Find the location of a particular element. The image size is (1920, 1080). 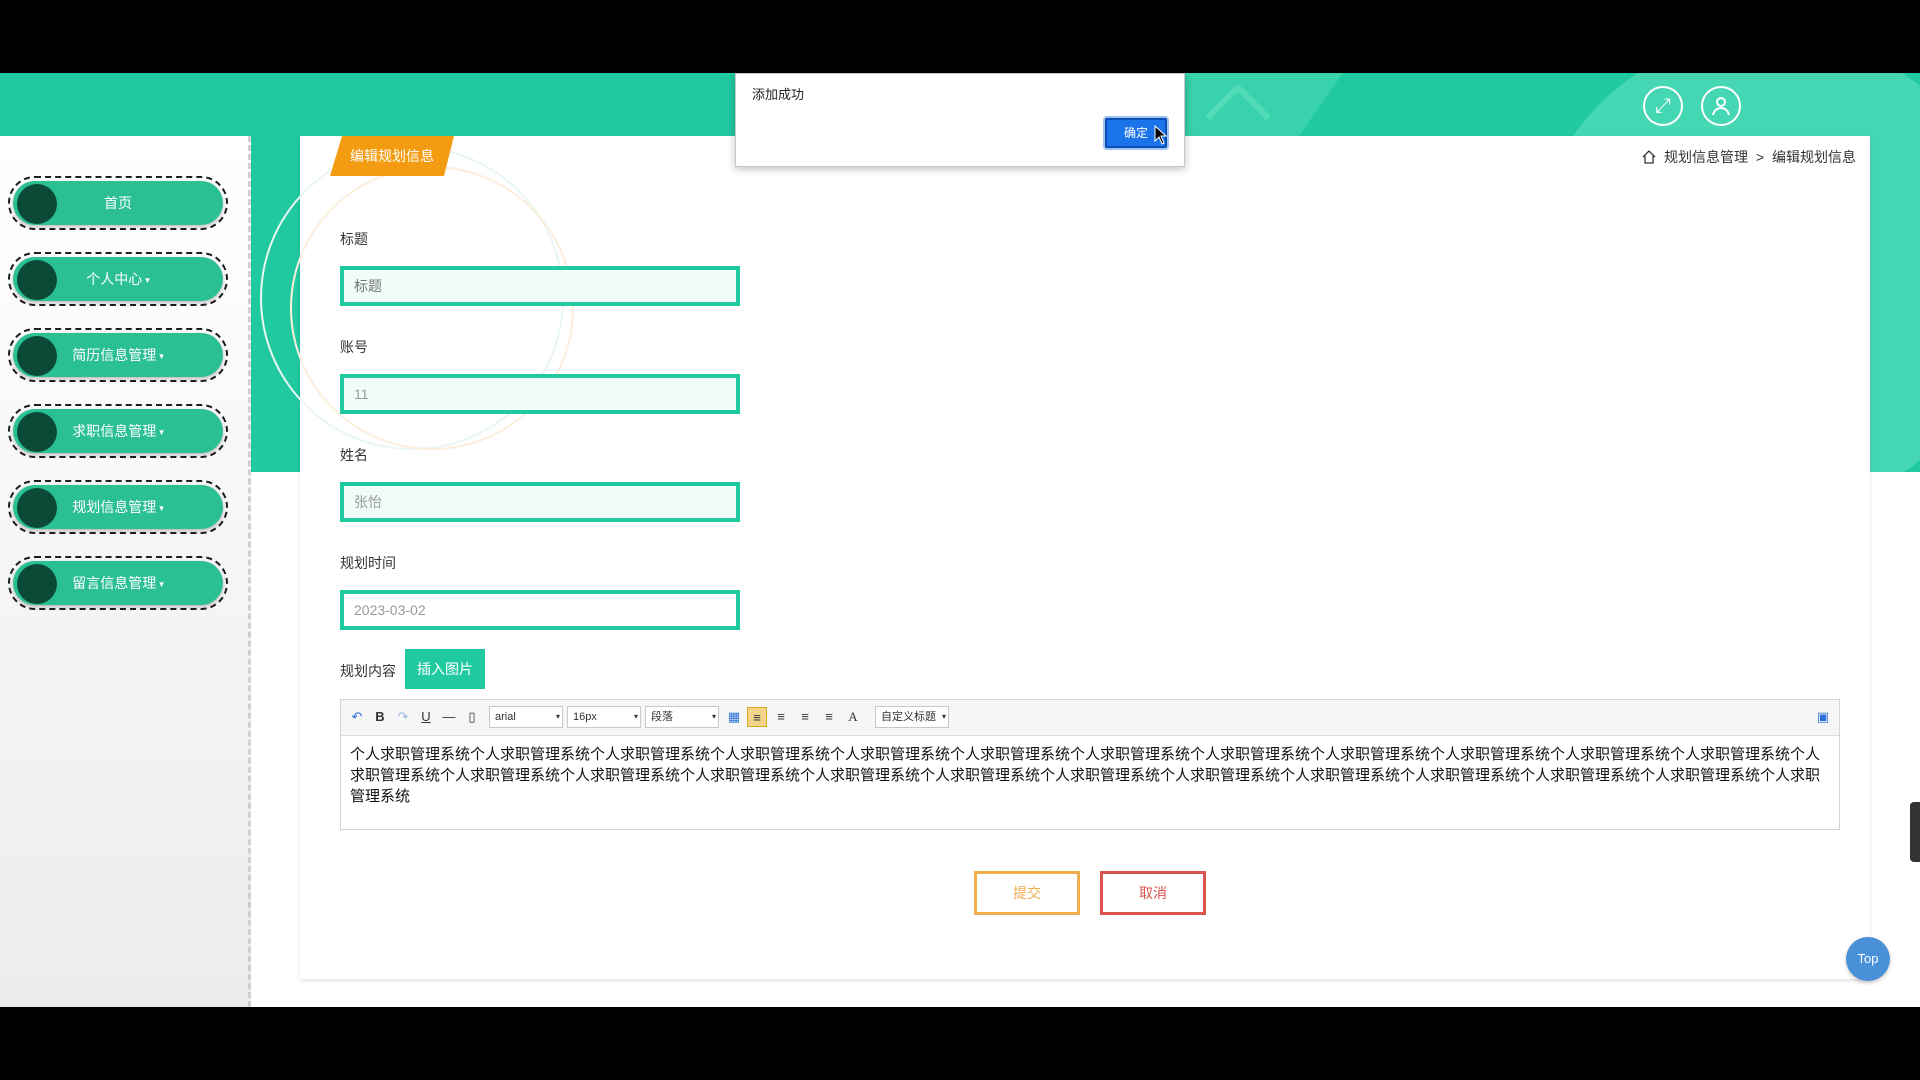

undo-icon: ↶ is located at coordinates (357, 717).